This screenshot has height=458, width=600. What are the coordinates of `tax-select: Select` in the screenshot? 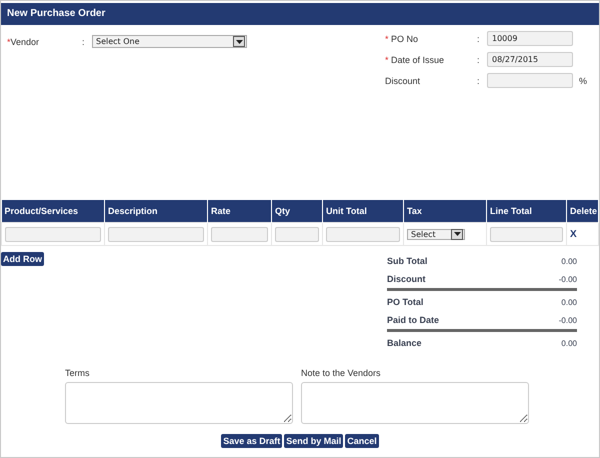 It's located at (436, 234).